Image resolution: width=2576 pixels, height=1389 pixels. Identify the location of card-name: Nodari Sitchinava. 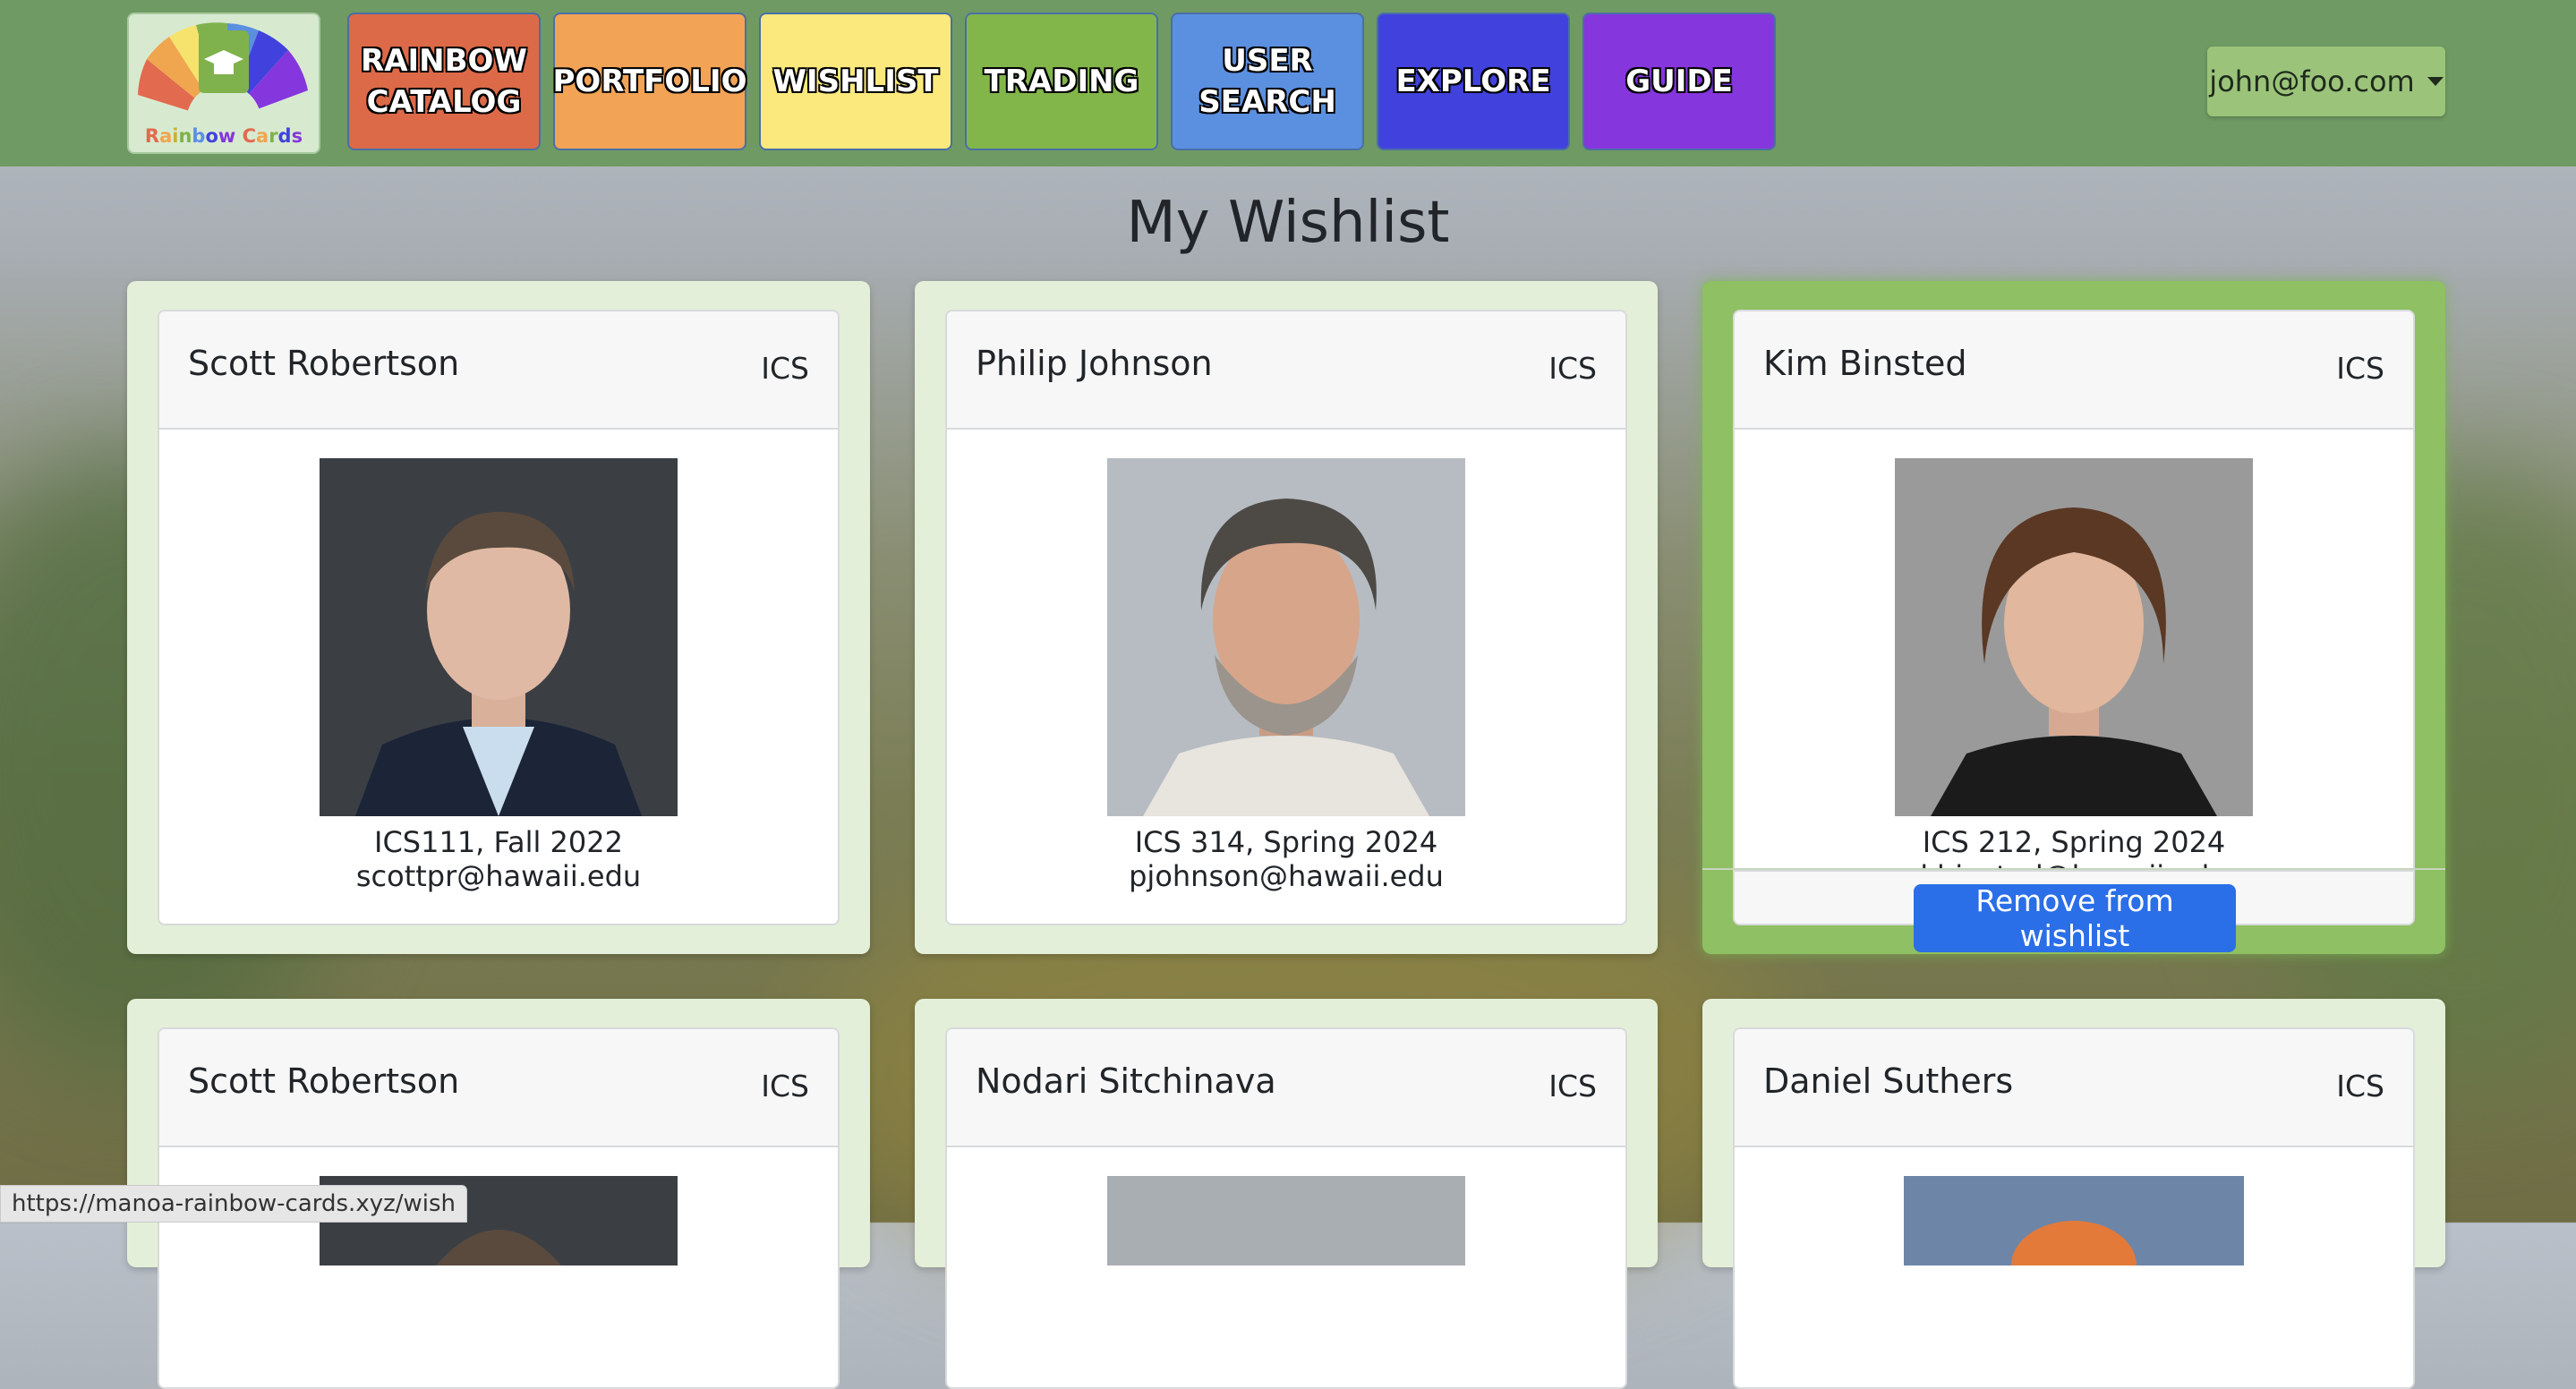
(1126, 1081).